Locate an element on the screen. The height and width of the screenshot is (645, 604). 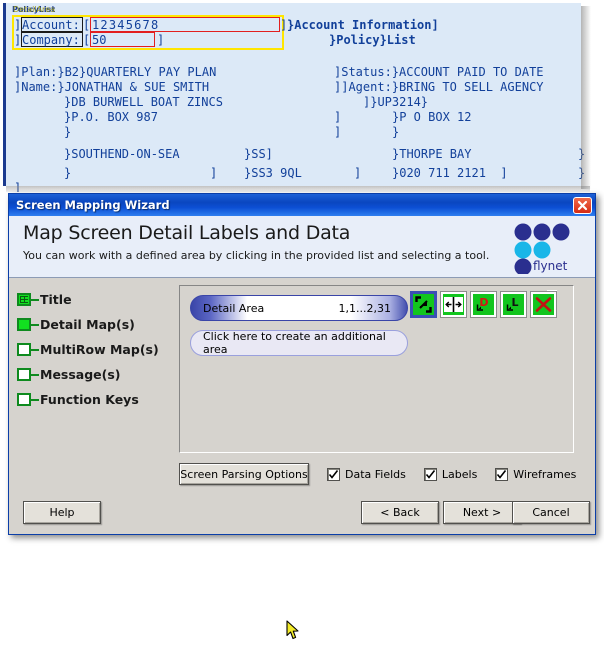
sidebar-item-function-keys: Function Keys is located at coordinates (92, 399).